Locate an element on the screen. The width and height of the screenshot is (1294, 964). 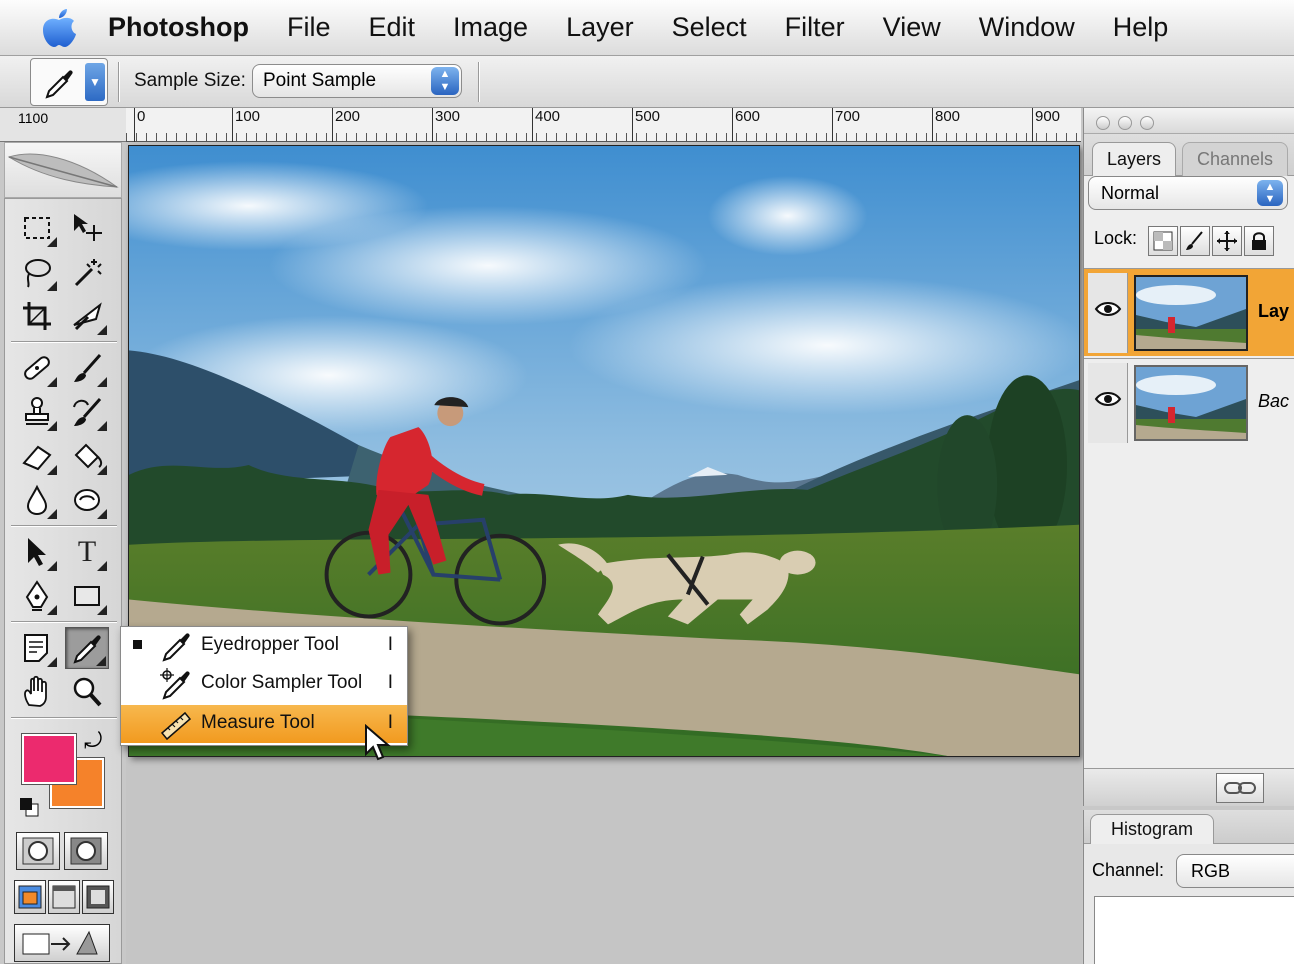
layer-row: Bac is located at coordinates (1189, 402).